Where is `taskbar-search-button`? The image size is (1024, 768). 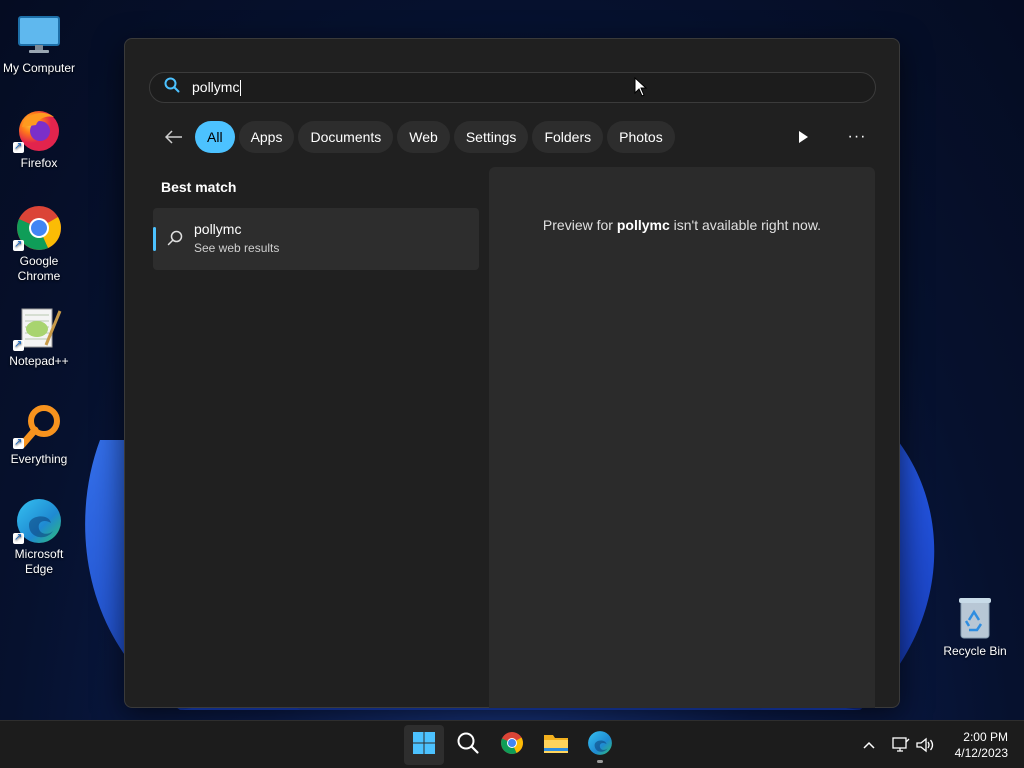
taskbar-search-button is located at coordinates (468, 745).